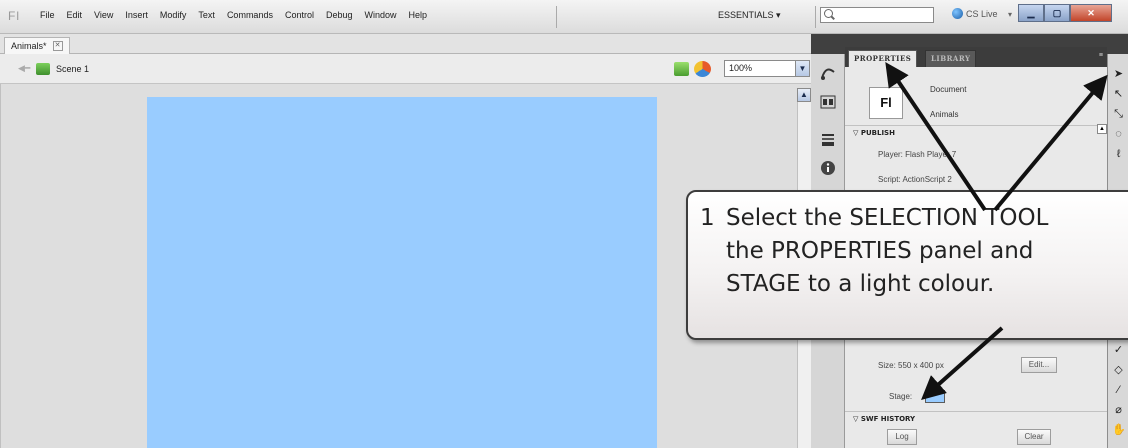  What do you see at coordinates (962, 363) in the screenshot?
I see `arrow-to-stage-swatch` at bounding box center [962, 363].